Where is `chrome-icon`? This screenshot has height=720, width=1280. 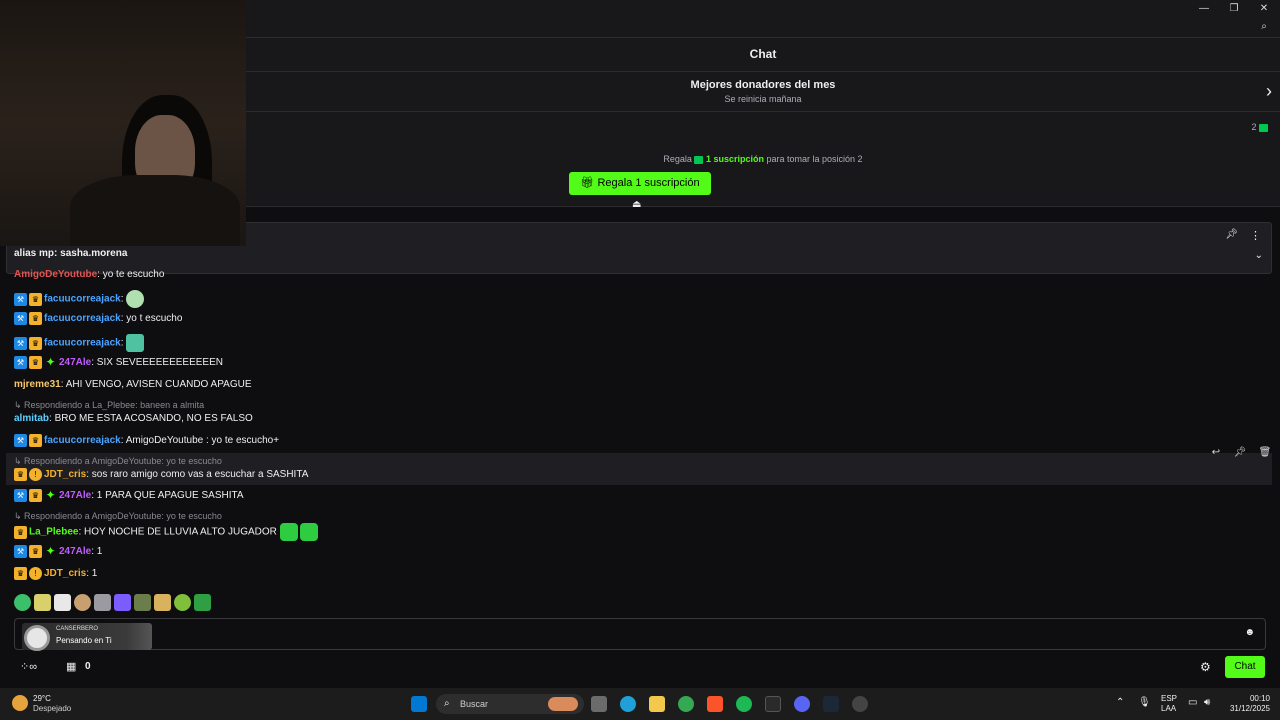
chrome-icon is located at coordinates (686, 704).